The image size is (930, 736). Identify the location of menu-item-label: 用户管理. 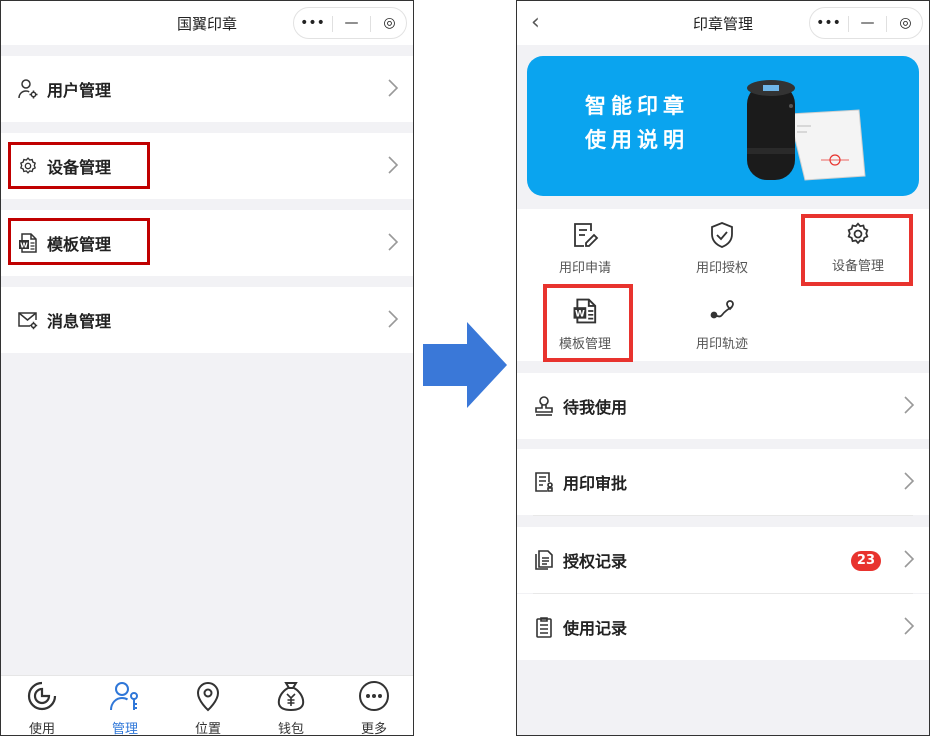
(79, 90).